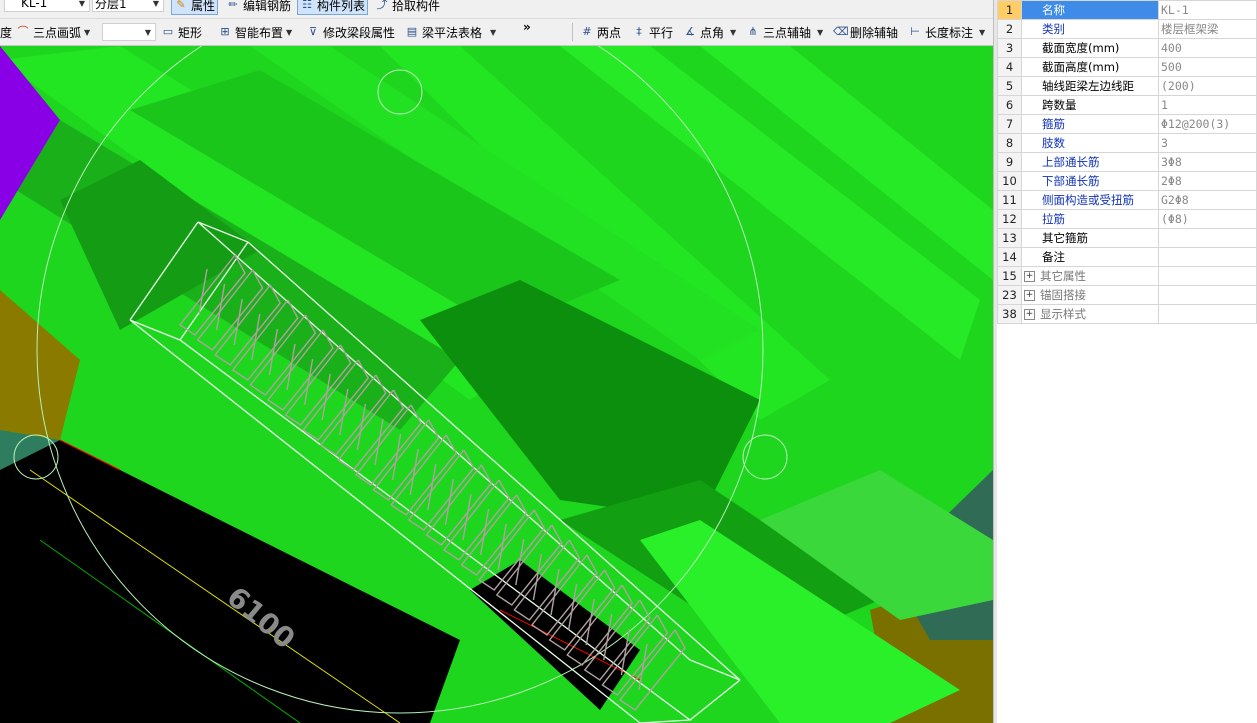  I want to click on property-value: G2Φ8, so click(1207, 200).